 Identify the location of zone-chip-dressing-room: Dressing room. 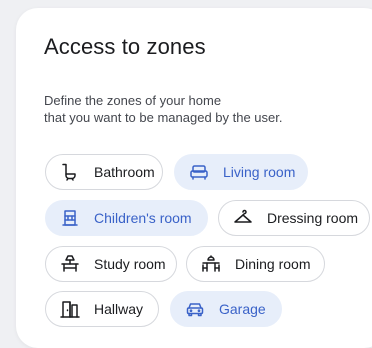
(294, 218).